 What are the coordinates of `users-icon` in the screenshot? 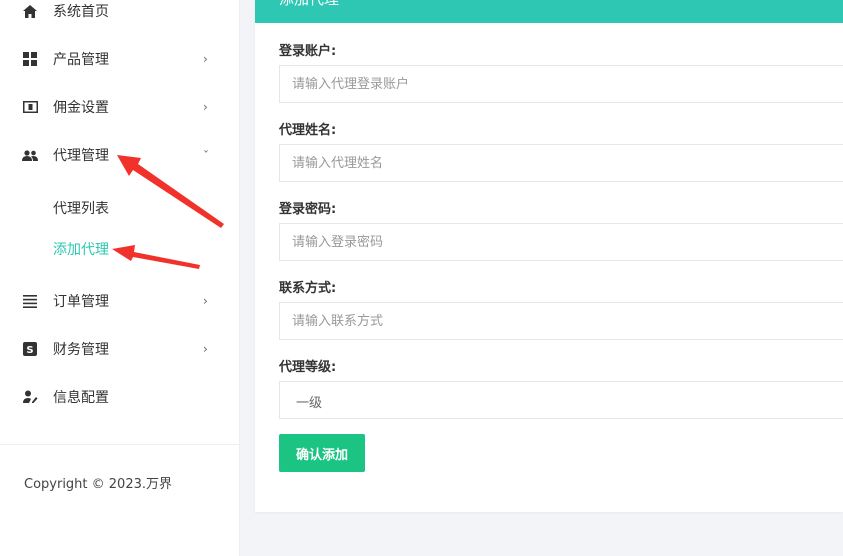 It's located at (30, 155).